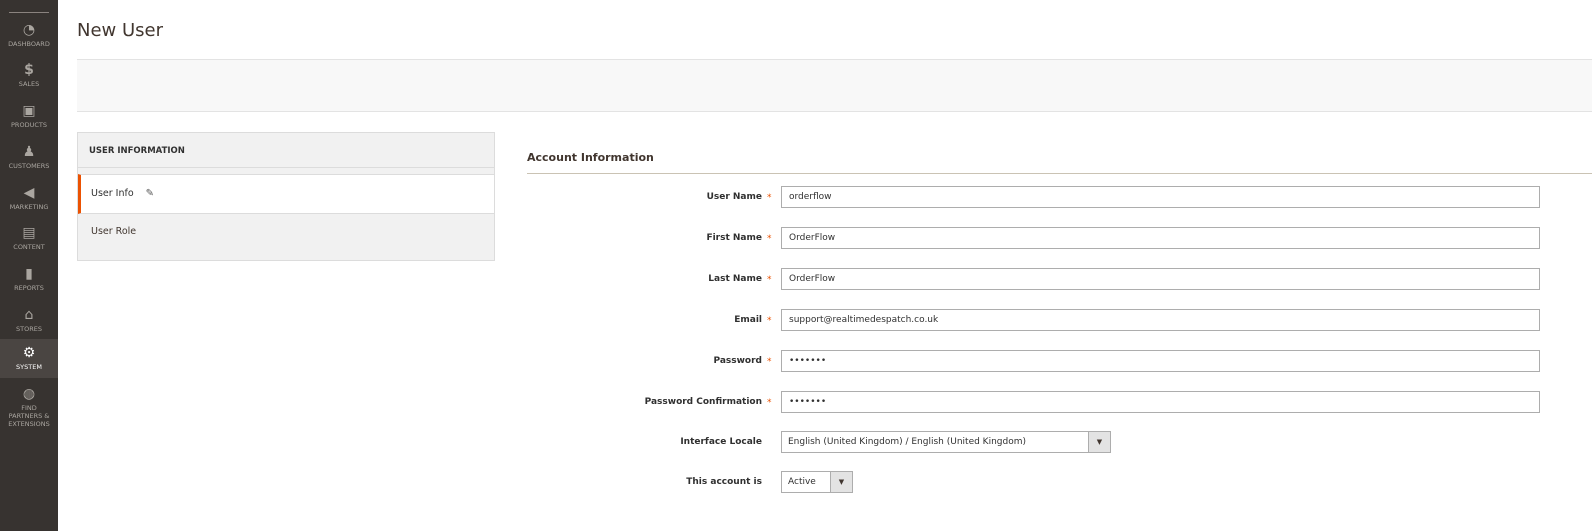 This screenshot has width=1592, height=531. Describe the element at coordinates (150, 193) in the screenshot. I see `pencil-icon: ✎` at that location.